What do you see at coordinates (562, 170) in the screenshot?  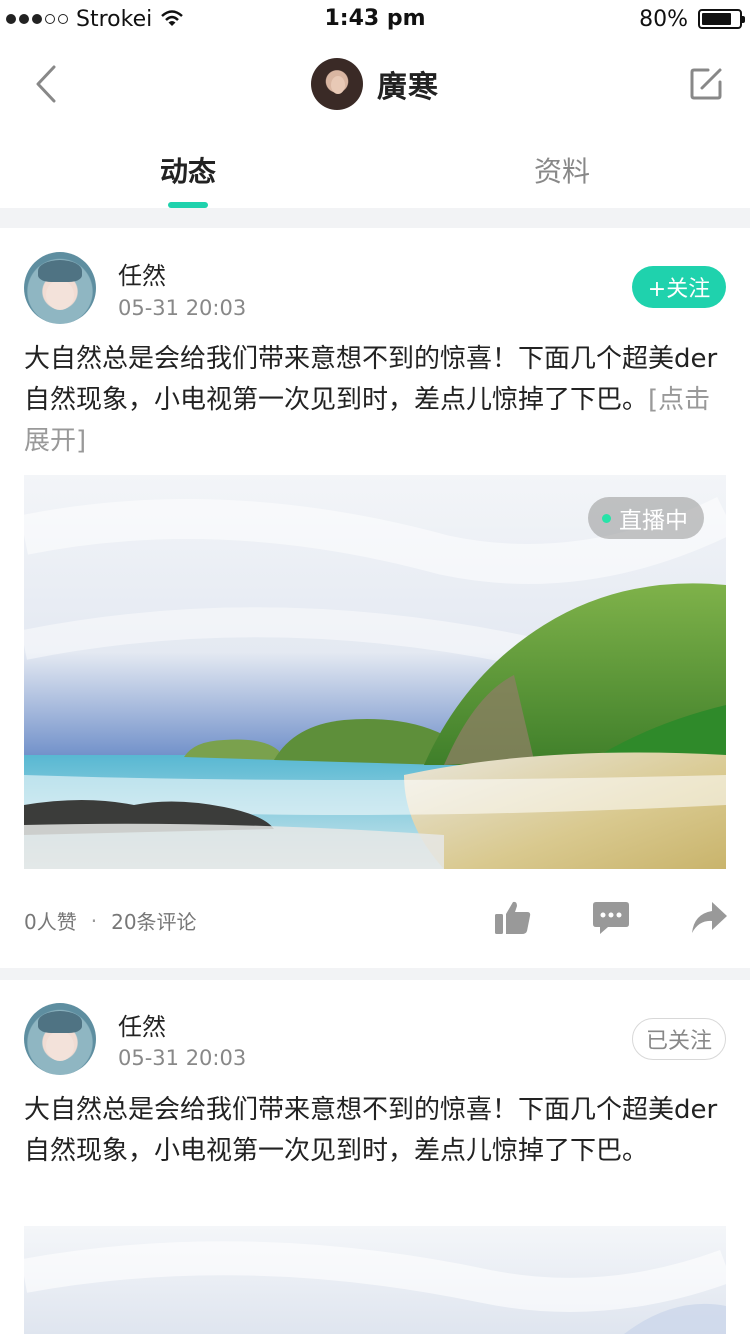 I see `tab-profile: 资料` at bounding box center [562, 170].